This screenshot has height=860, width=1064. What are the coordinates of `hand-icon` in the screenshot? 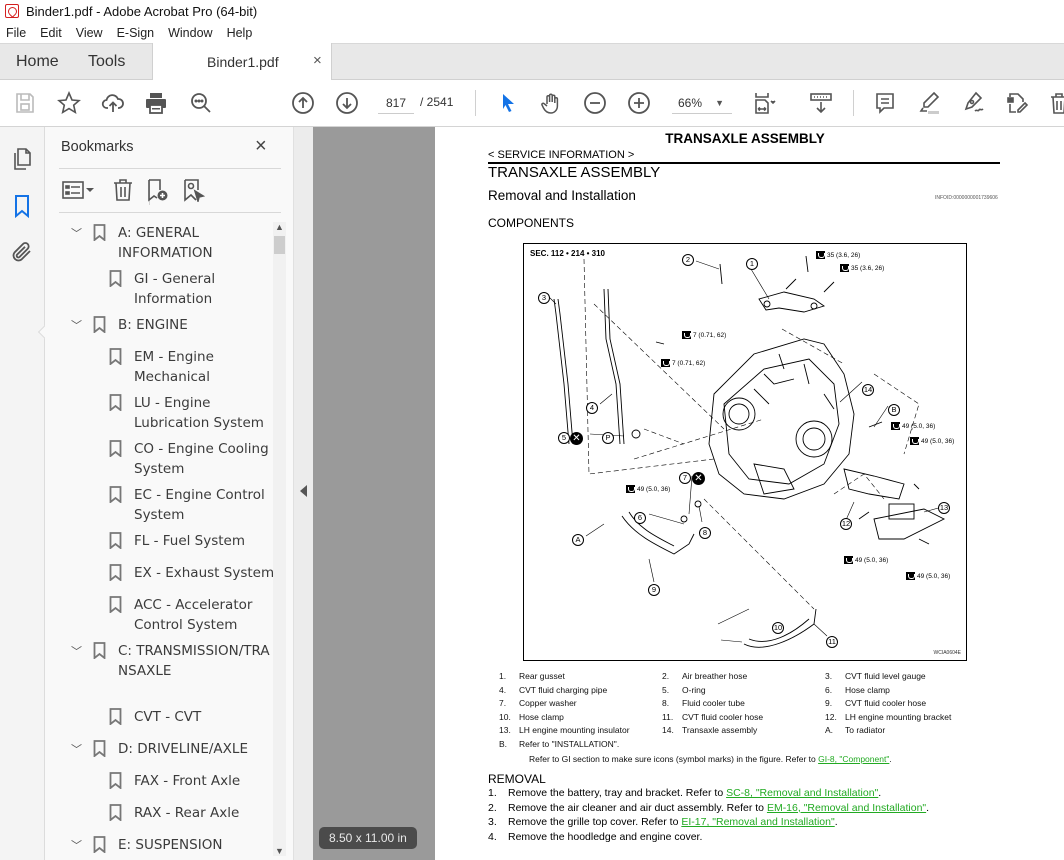 It's located at (551, 103).